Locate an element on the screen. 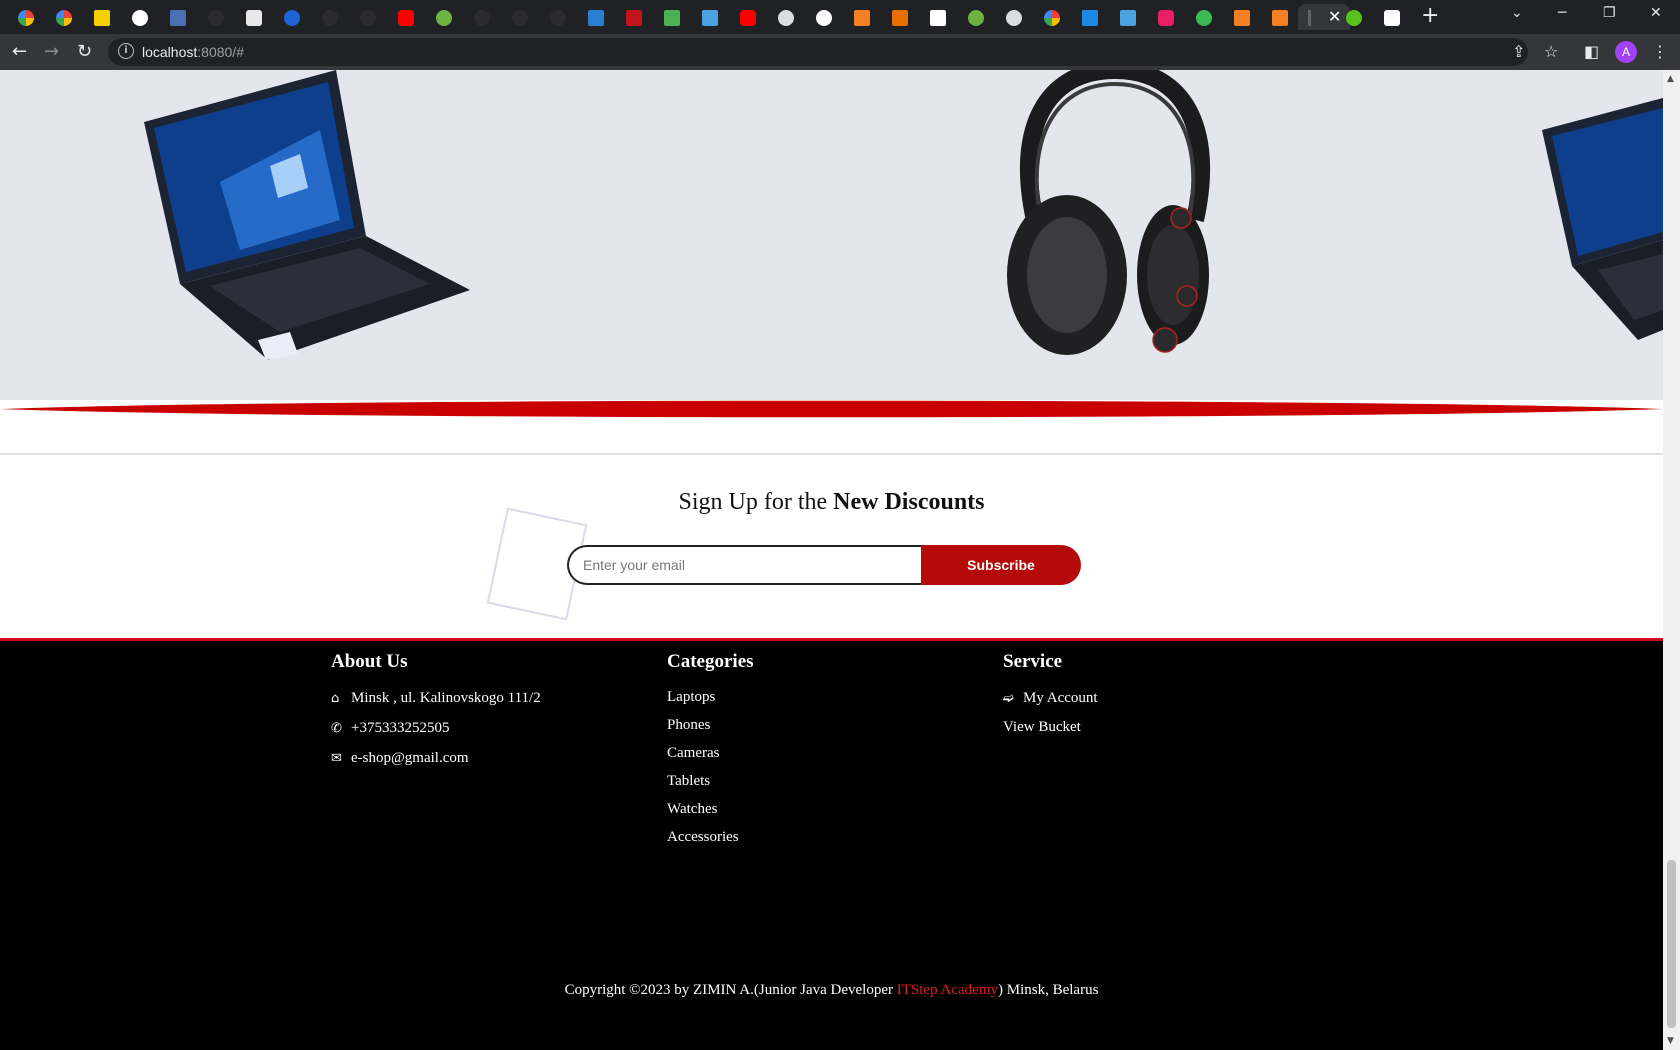 The width and height of the screenshot is (1680, 1050). spring-icon is located at coordinates (444, 18).